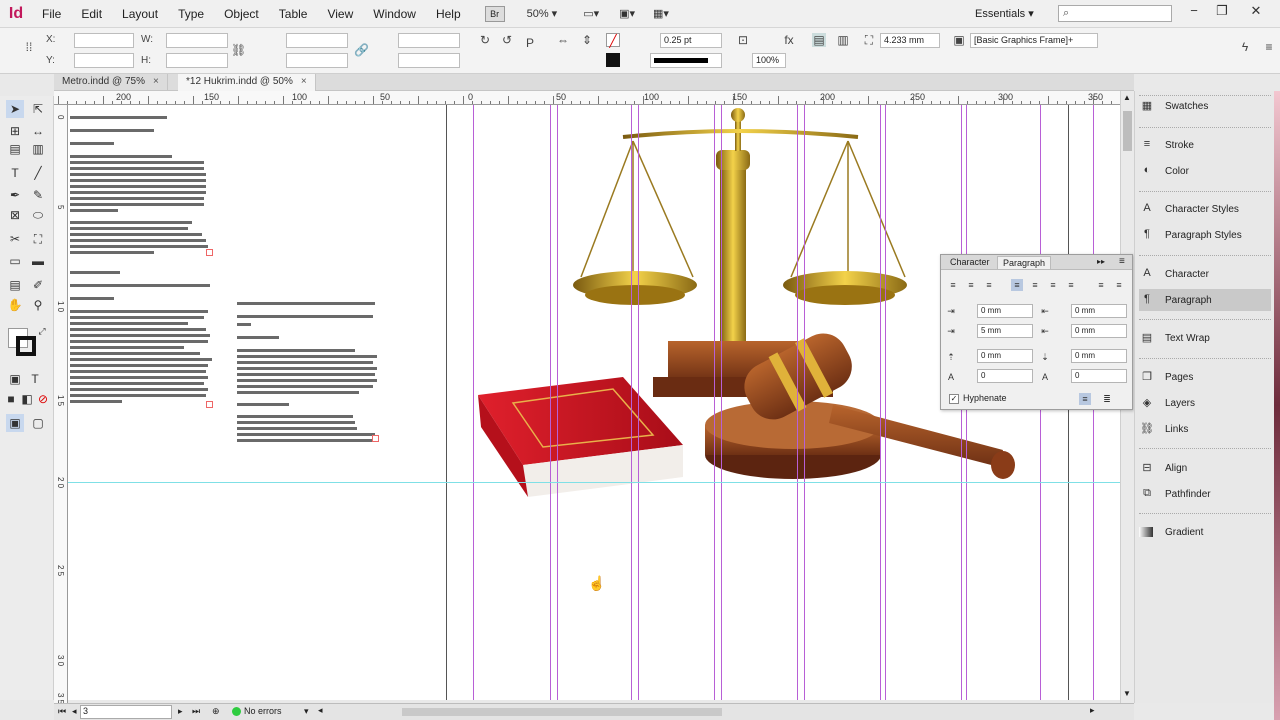 The image size is (1280, 720). What do you see at coordinates (1205, 532) in the screenshot?
I see `dock-item-gradient: Gradient` at bounding box center [1205, 532].